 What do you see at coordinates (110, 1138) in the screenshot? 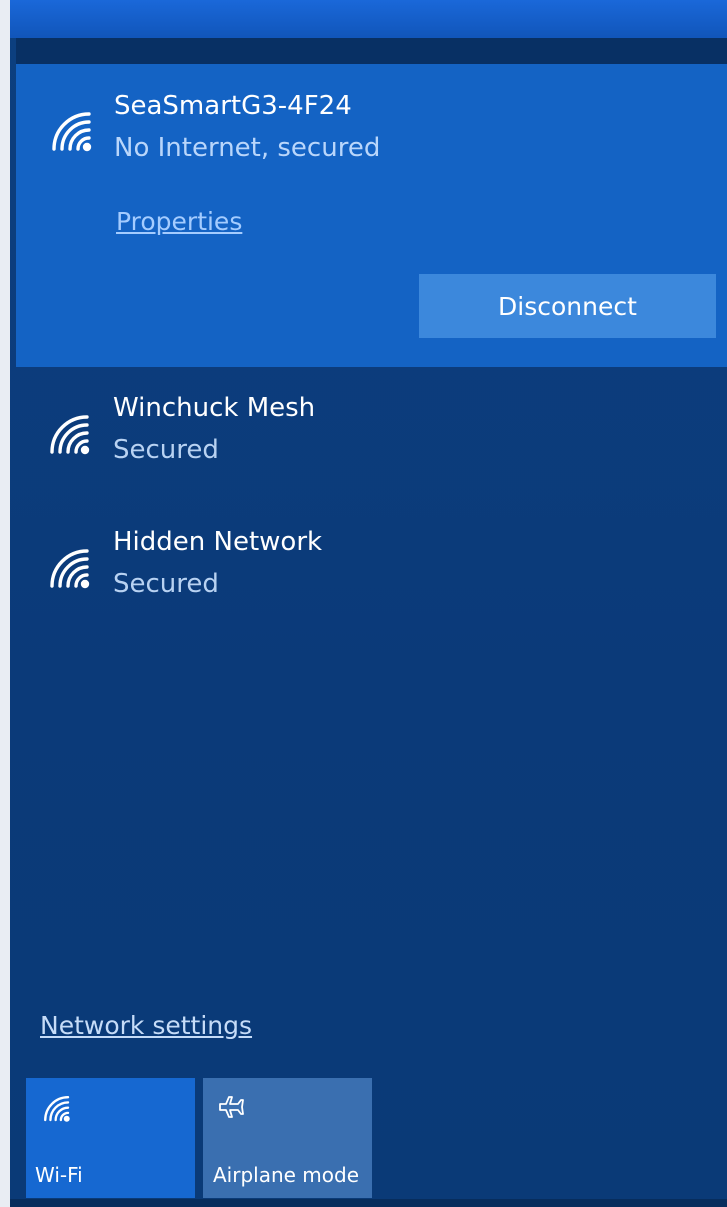
I see `wifi-toggle-tile: Wi-Fi` at bounding box center [110, 1138].